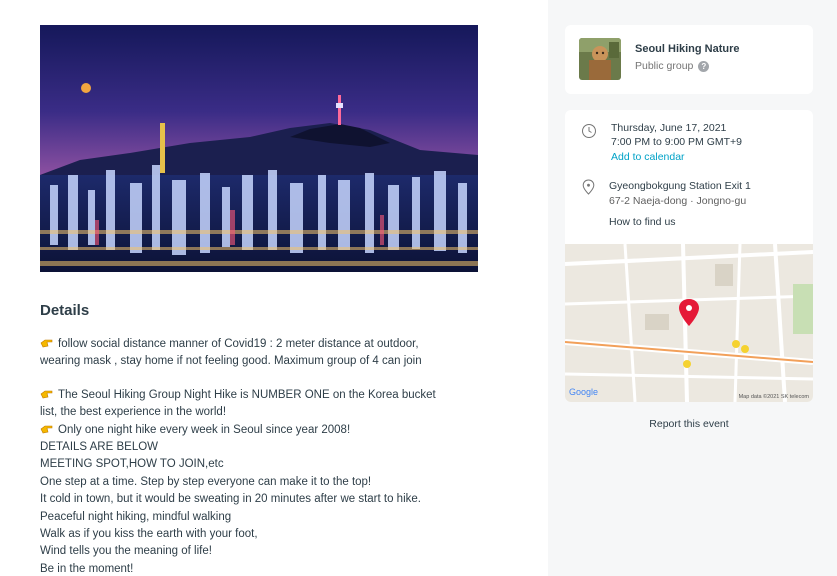 The width and height of the screenshot is (837, 576). What do you see at coordinates (689, 323) in the screenshot?
I see `location-map: Google Map data ©2021 SK telecom` at bounding box center [689, 323].